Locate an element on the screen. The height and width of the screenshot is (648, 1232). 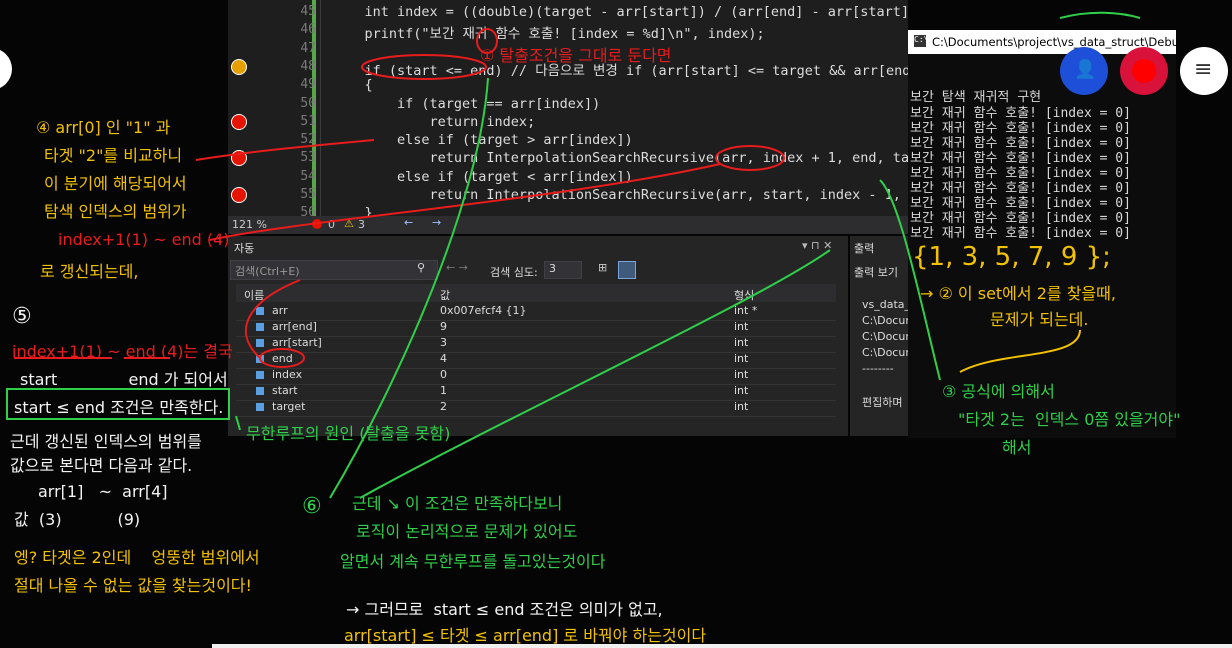
line-number: 45 is located at coordinates (308, 11).